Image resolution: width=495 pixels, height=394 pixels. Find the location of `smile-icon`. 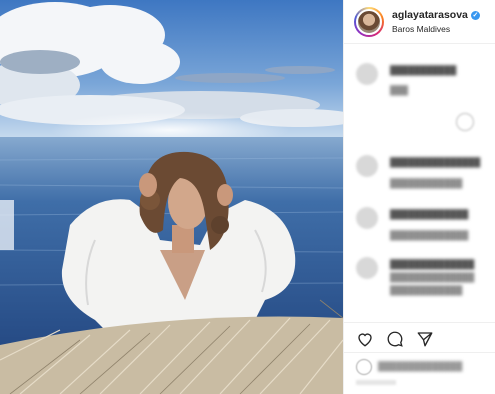

smile-icon is located at coordinates (364, 367).